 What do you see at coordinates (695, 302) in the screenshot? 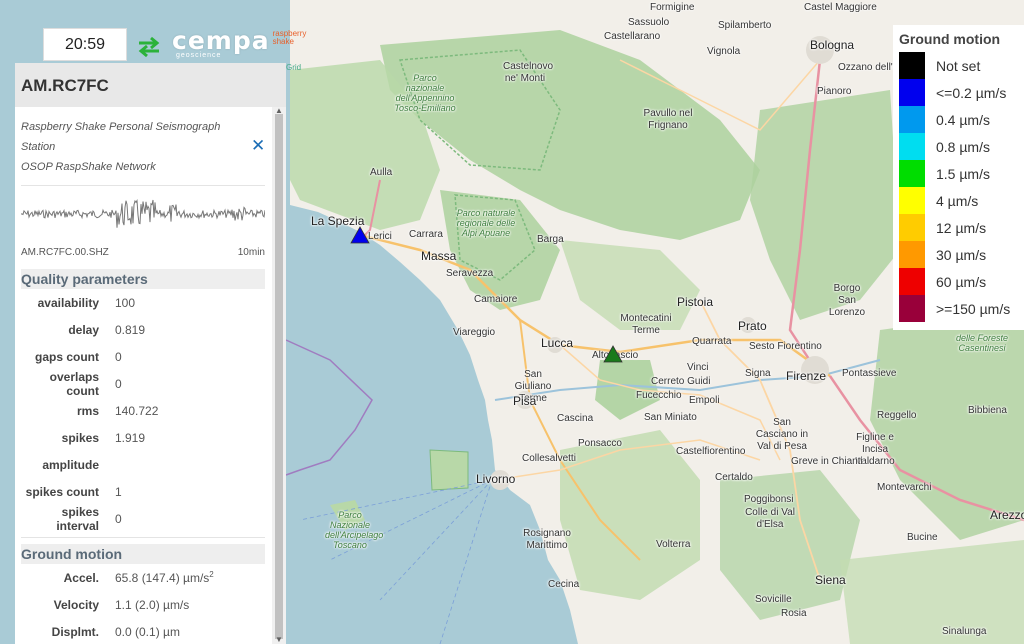
I see `place-pistoia: Pistoia` at bounding box center [695, 302].